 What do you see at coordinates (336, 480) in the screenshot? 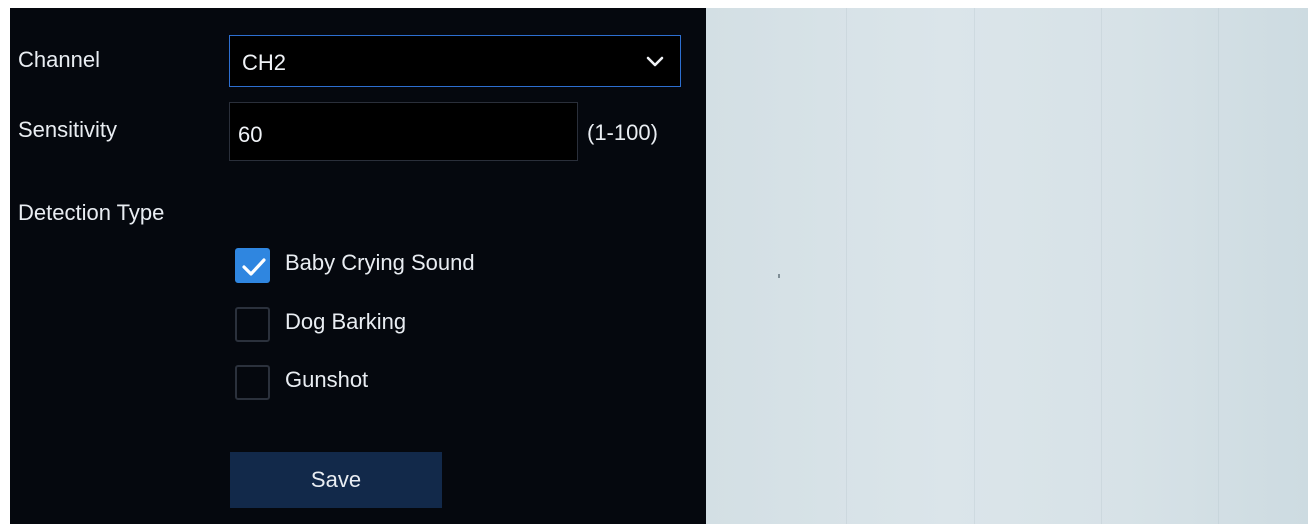
I see `save-button: Save` at bounding box center [336, 480].